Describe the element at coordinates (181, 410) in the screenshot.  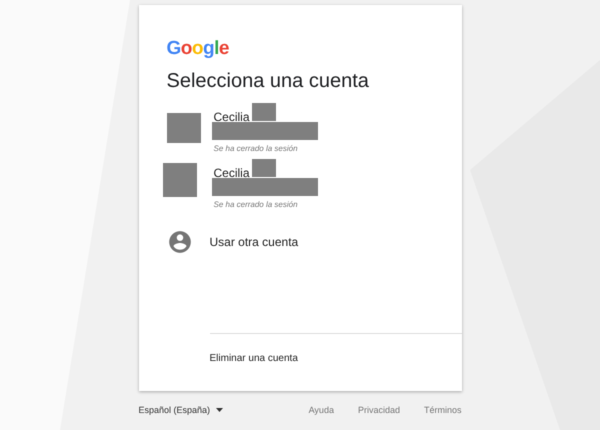
I see `language-dropdown: Español (España)` at that location.